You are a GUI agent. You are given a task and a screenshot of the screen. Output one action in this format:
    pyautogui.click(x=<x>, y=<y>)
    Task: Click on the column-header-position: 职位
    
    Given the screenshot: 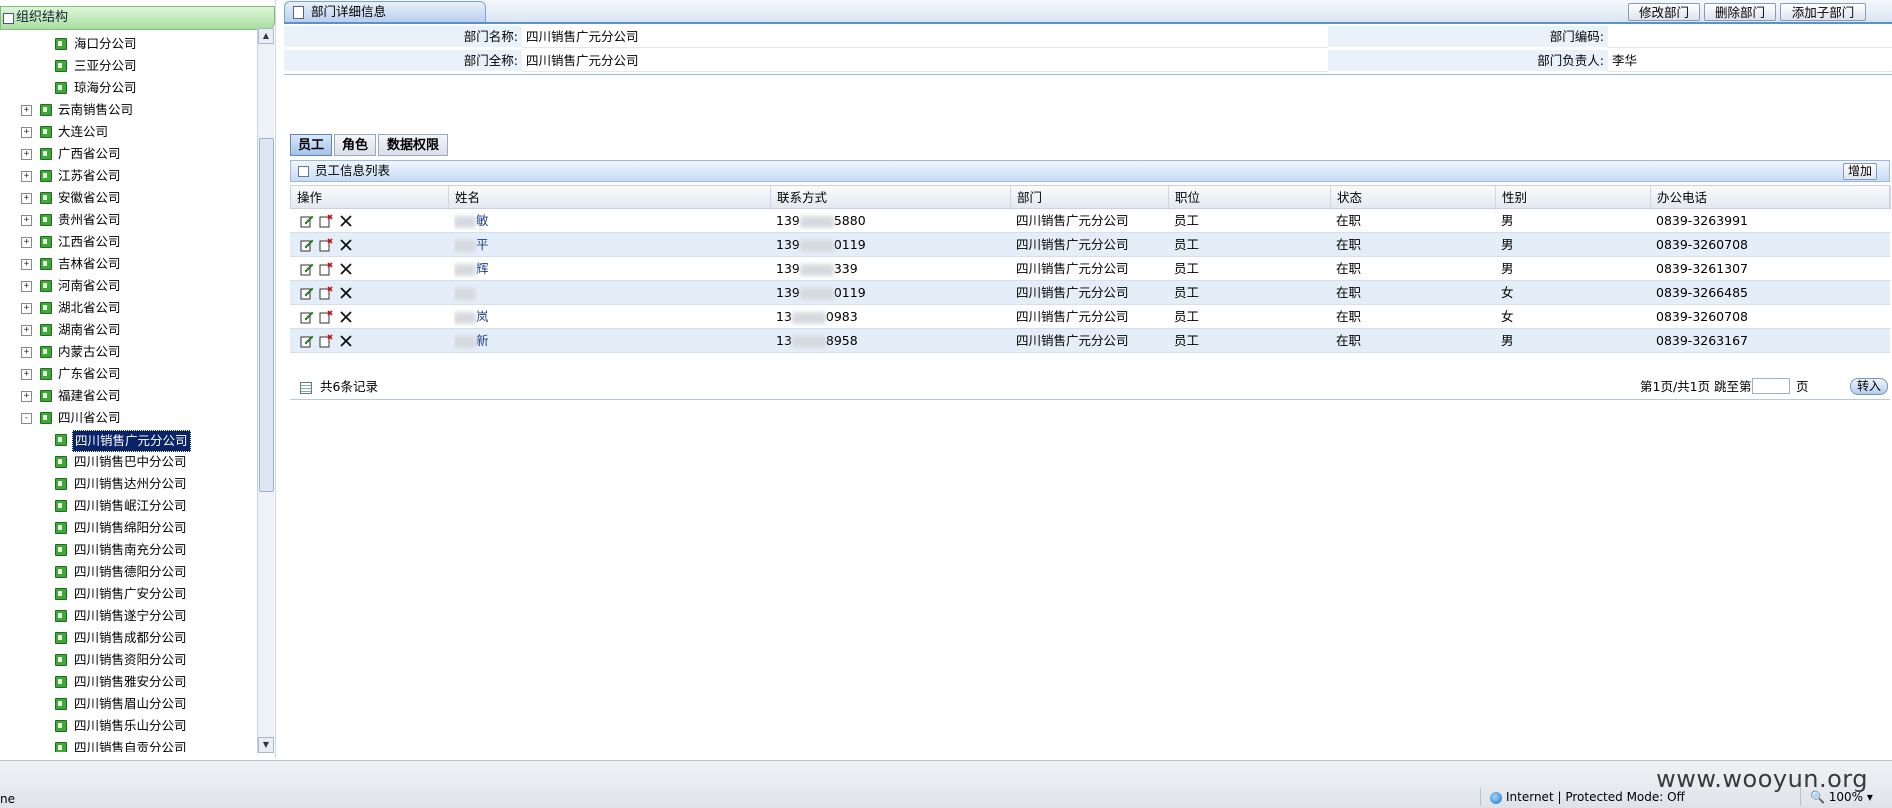 What is the action you would take?
    pyautogui.click(x=1250, y=198)
    